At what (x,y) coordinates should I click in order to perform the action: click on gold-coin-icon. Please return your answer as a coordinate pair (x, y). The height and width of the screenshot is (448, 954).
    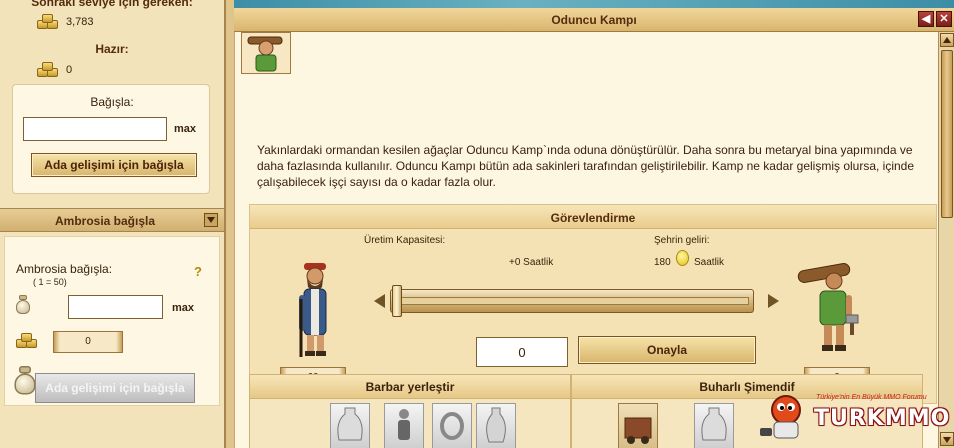
    Looking at the image, I should click on (682, 258).